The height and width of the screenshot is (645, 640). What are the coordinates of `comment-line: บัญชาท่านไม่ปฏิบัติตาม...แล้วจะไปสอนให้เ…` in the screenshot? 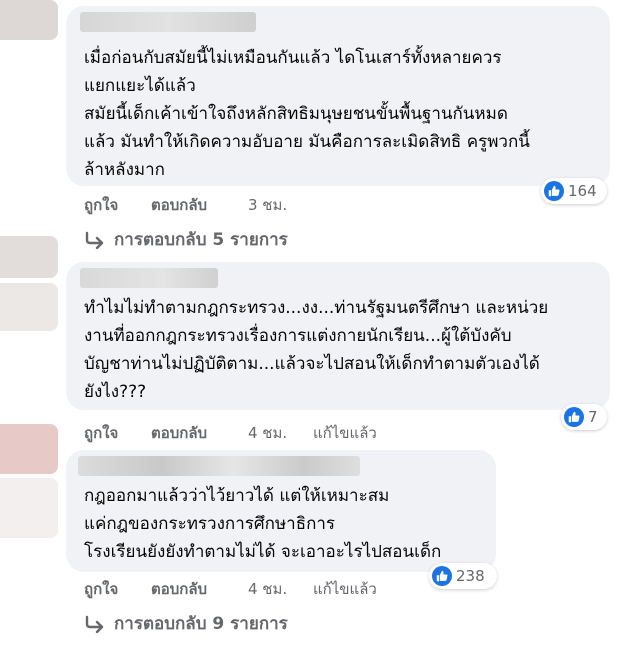 It's located at (312, 364).